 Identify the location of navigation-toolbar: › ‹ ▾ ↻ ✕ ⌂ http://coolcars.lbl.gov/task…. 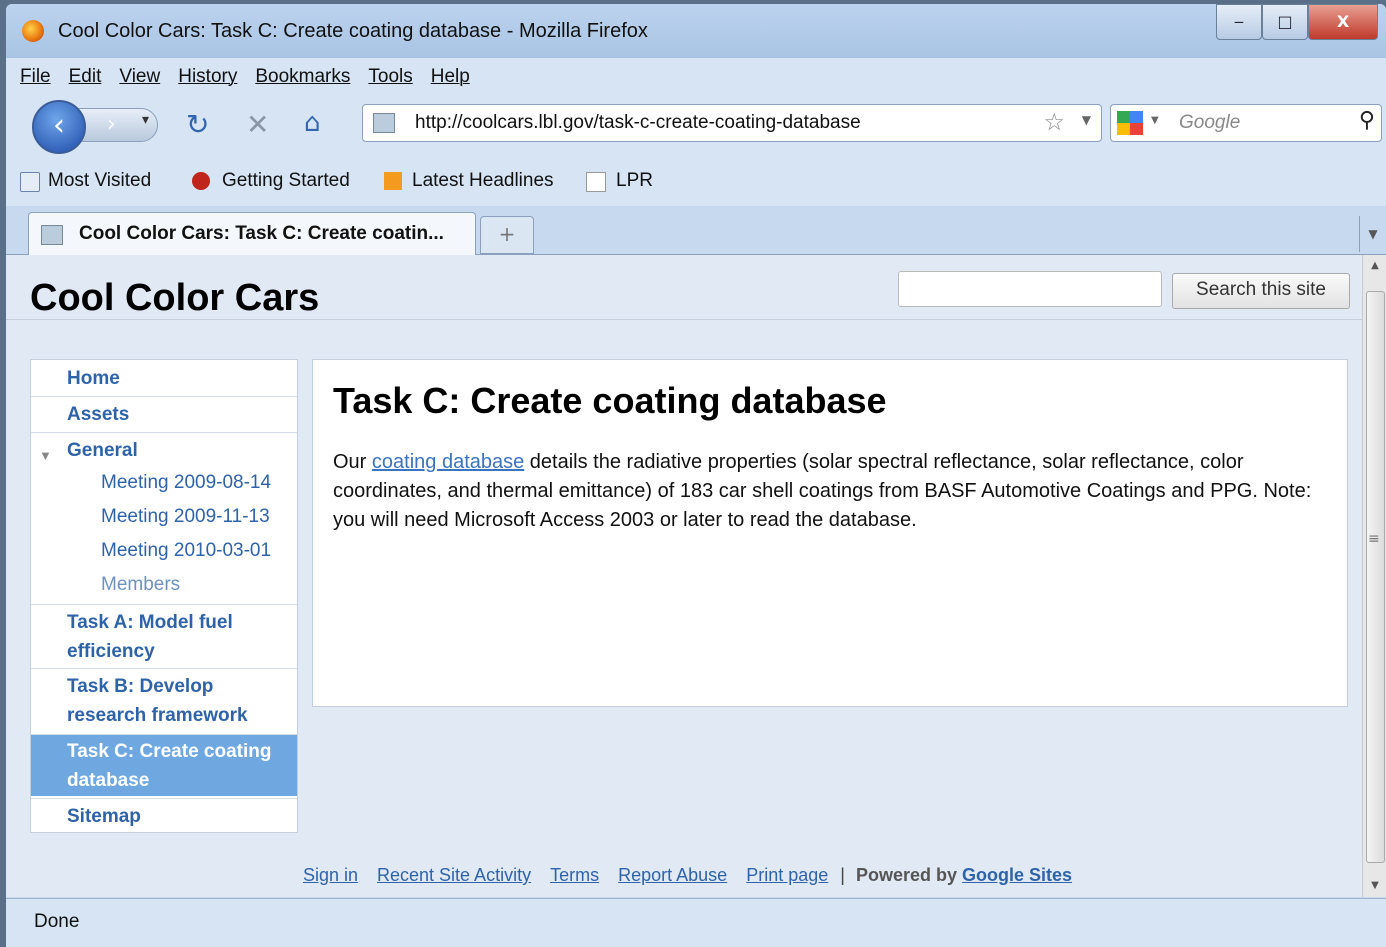
(696, 126).